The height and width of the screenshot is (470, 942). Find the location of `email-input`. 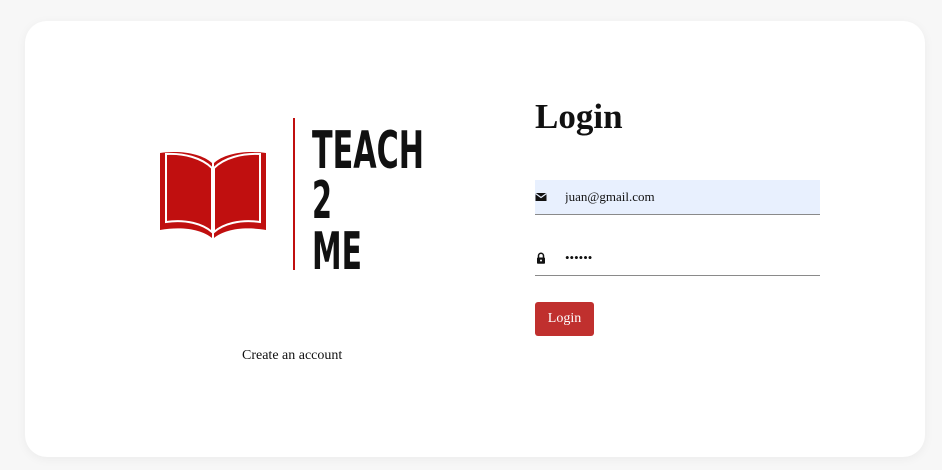

email-input is located at coordinates (690, 197).